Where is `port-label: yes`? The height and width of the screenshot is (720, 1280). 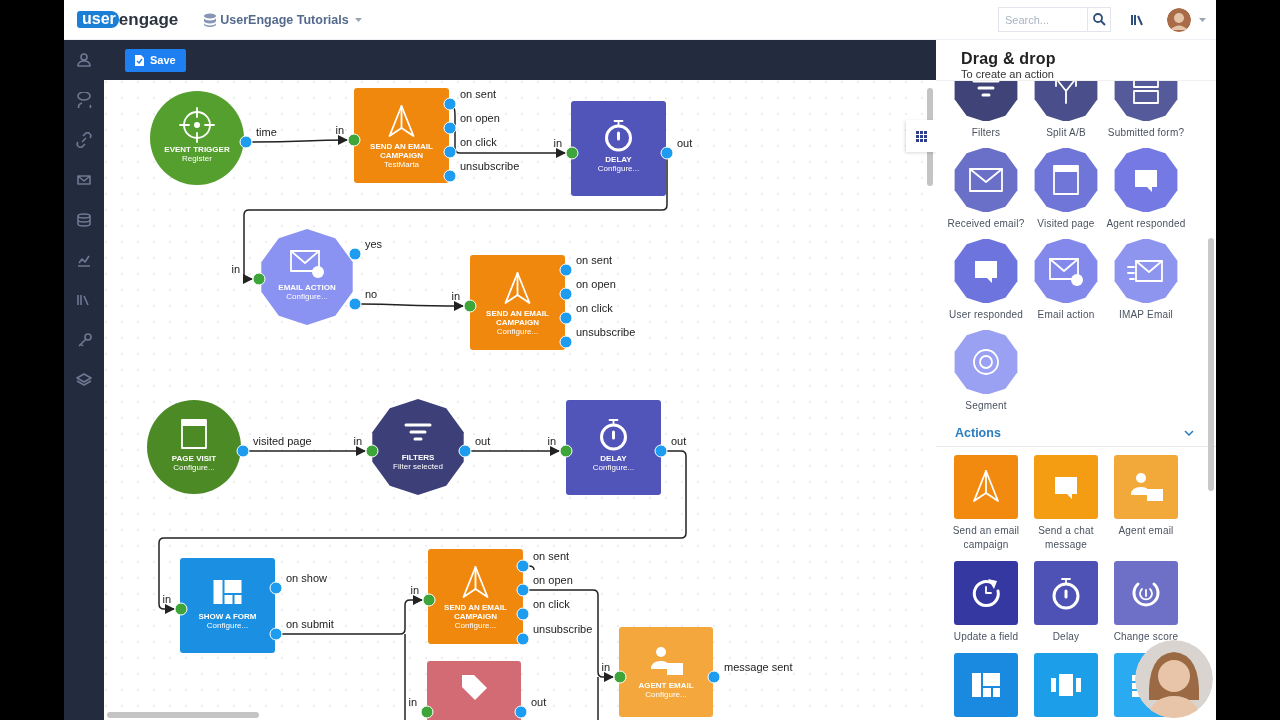
port-label: yes is located at coordinates (374, 244).